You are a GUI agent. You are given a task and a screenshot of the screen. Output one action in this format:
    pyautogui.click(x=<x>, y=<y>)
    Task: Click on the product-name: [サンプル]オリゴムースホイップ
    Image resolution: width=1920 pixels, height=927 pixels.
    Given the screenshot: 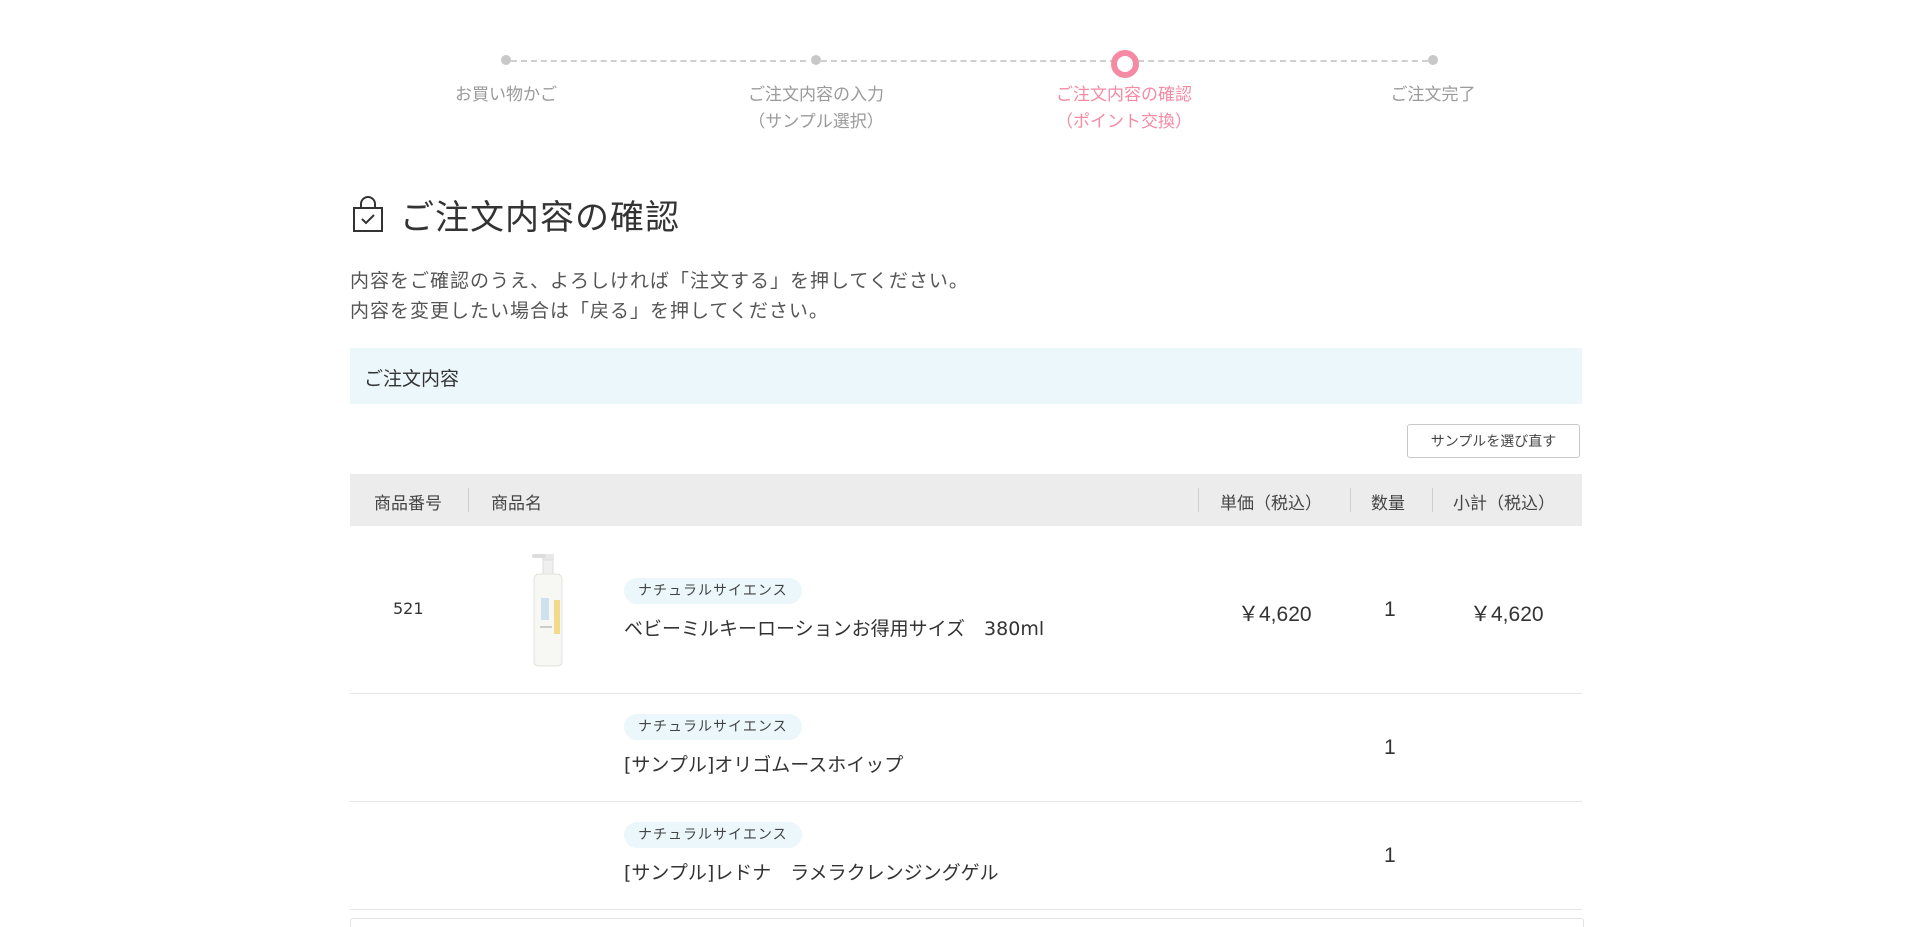 What is the action you would take?
    pyautogui.click(x=763, y=763)
    